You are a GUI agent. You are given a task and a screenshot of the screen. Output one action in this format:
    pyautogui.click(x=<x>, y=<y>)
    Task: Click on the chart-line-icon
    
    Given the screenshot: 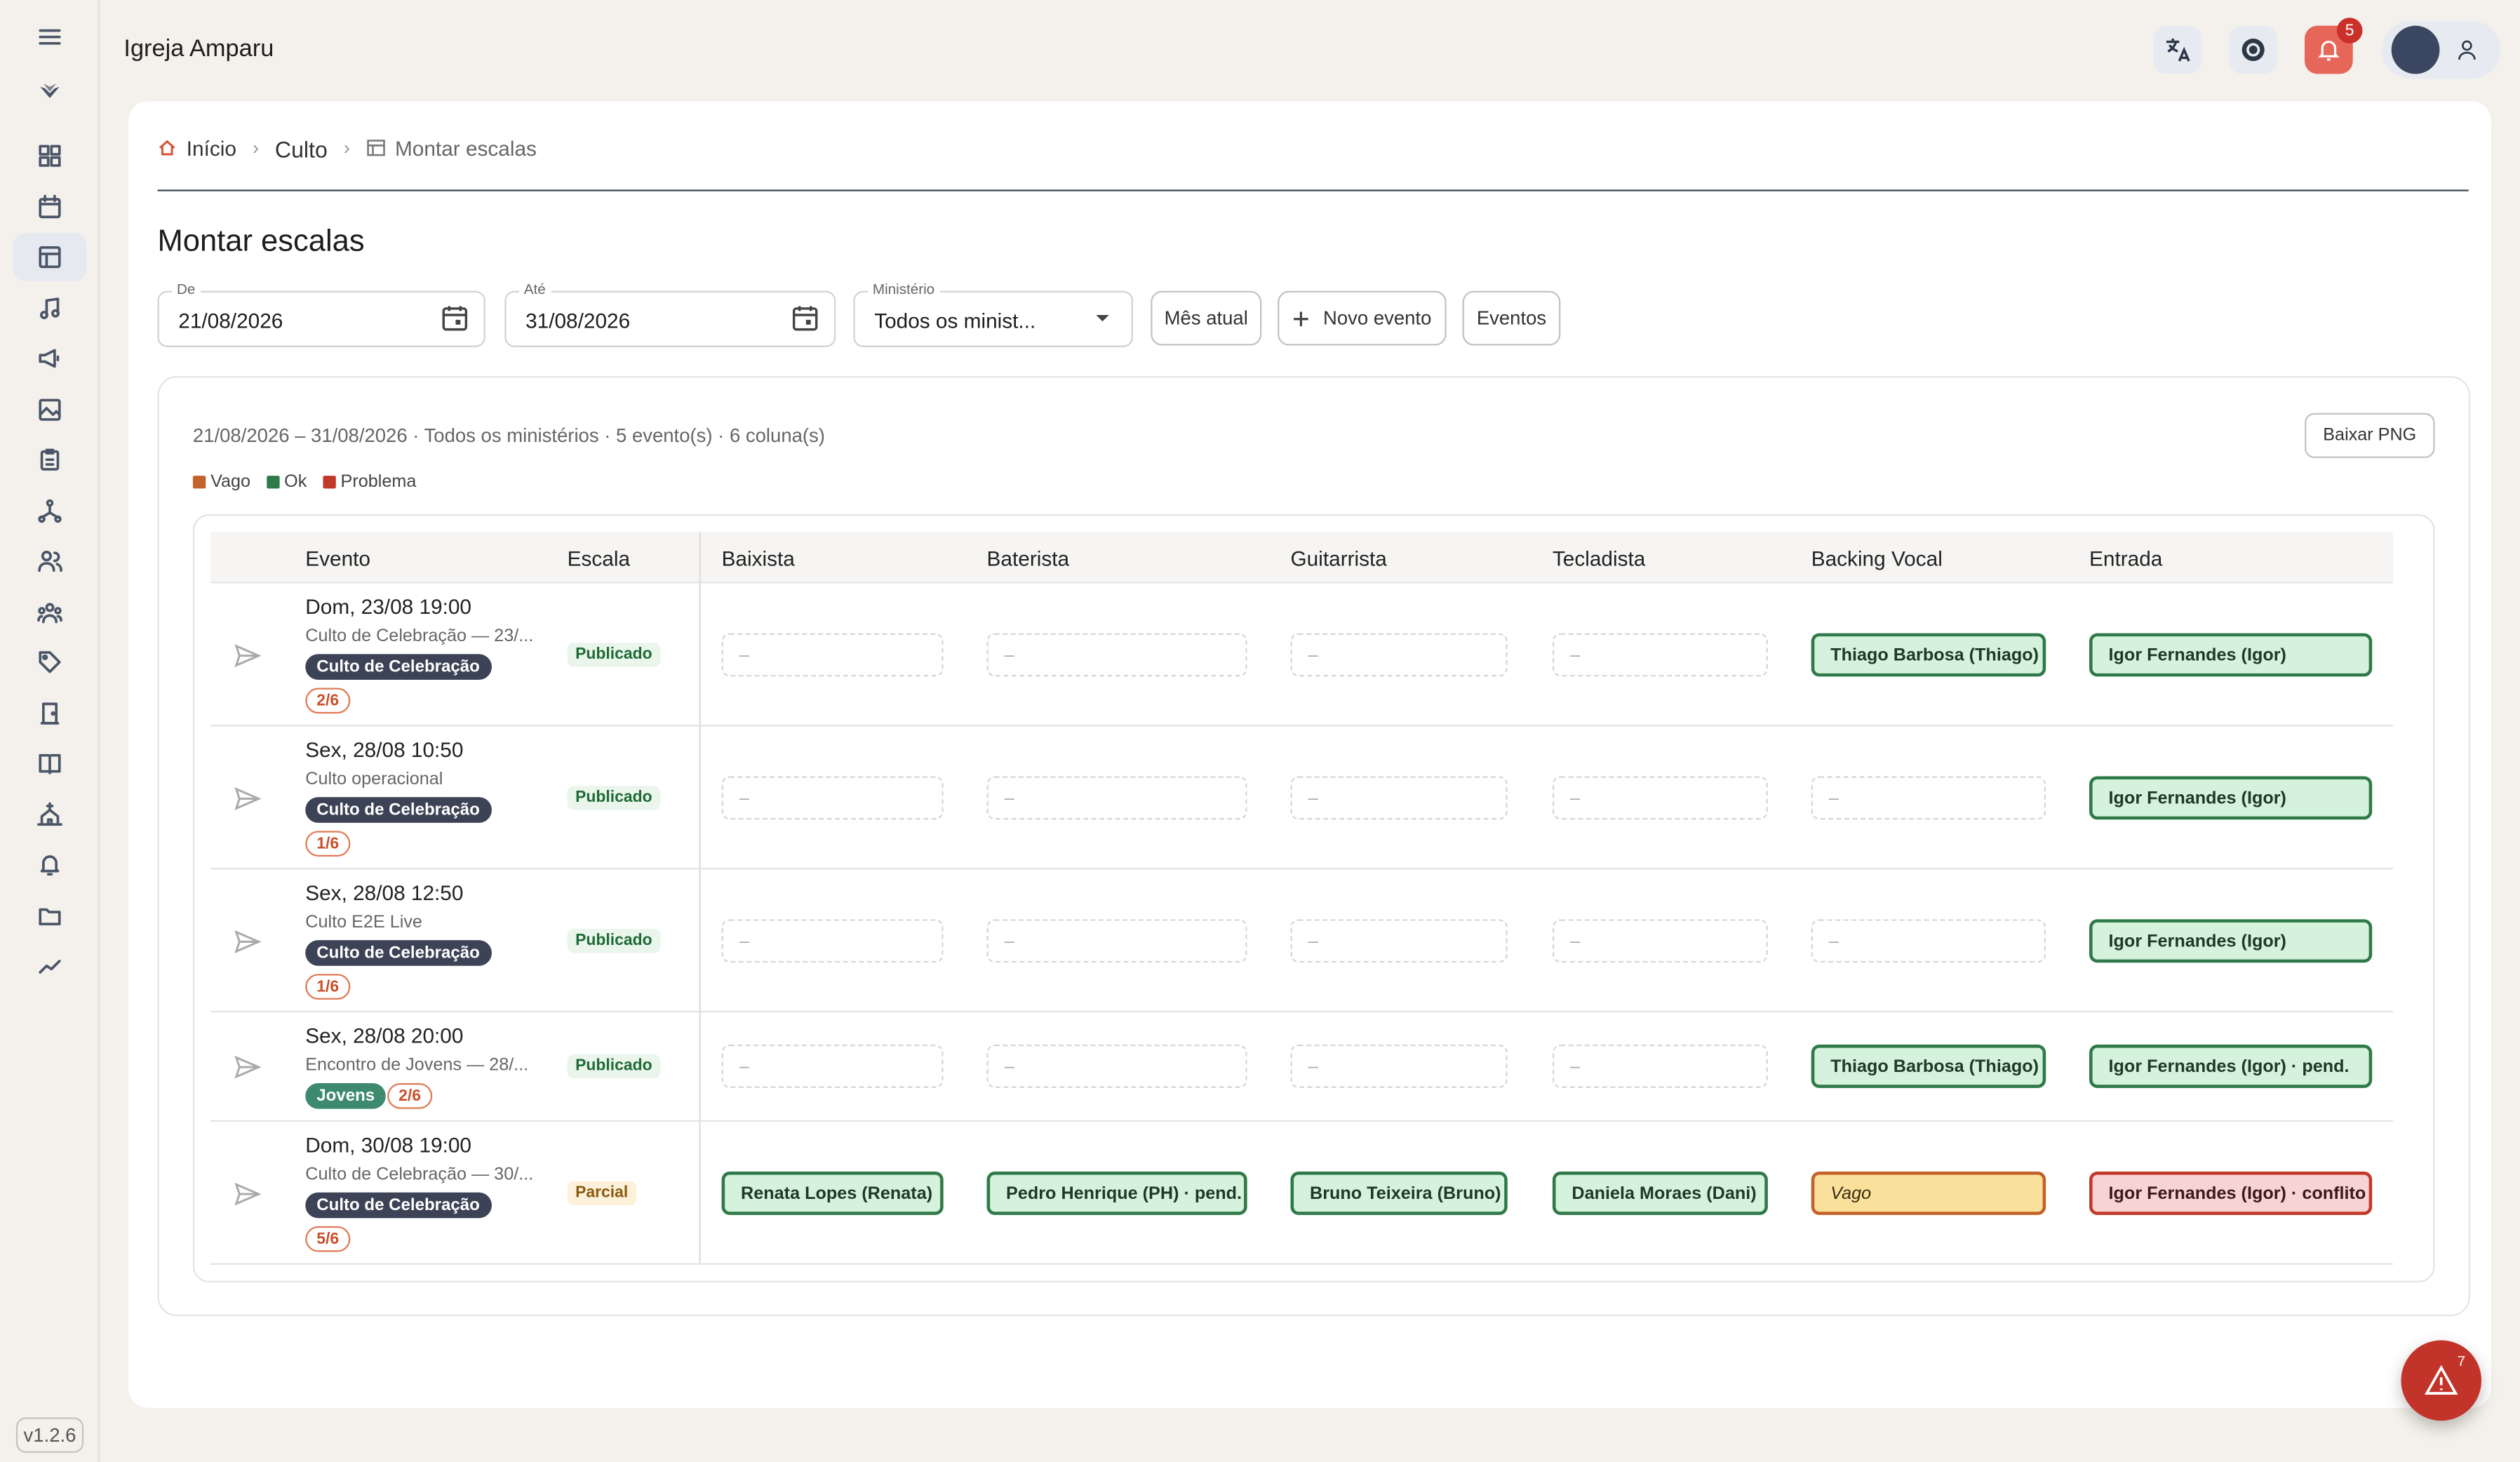 What is the action you would take?
    pyautogui.click(x=49, y=965)
    